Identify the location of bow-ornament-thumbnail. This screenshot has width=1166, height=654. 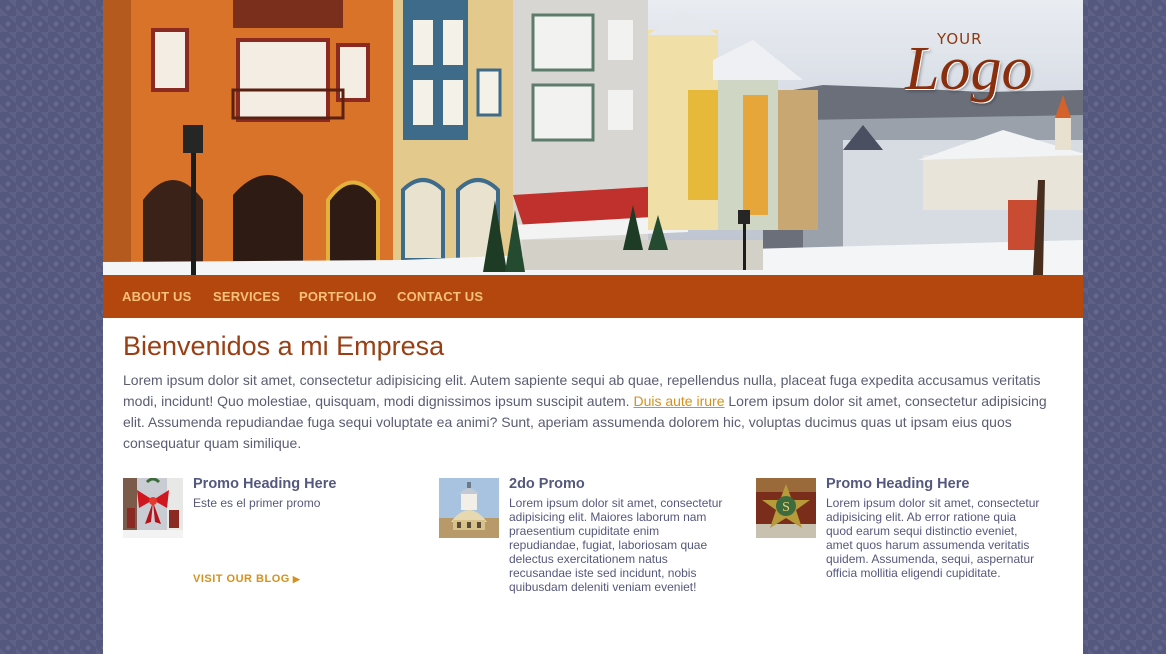
(153, 508).